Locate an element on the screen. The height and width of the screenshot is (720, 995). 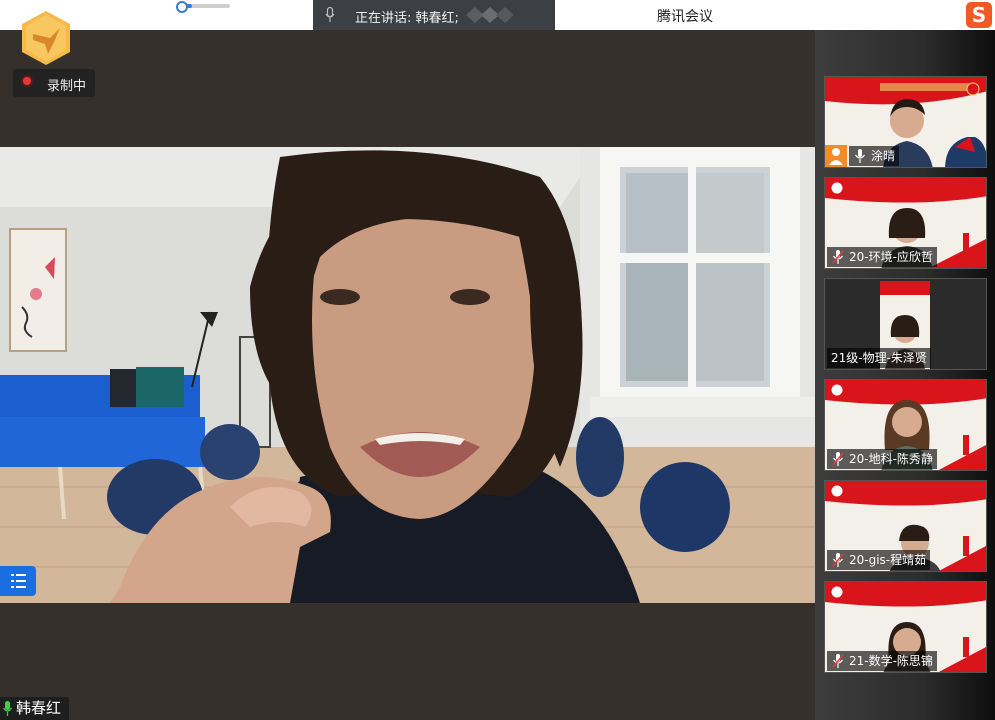
meeting-logo-icon is located at coordinates (46, 38).